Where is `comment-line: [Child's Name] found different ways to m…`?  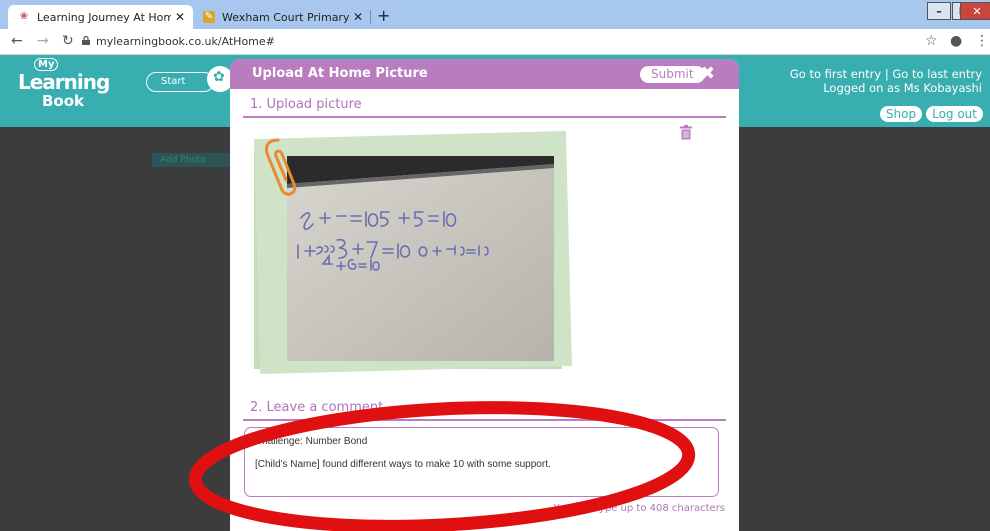 comment-line: [Child's Name] found different ways to m… is located at coordinates (403, 464).